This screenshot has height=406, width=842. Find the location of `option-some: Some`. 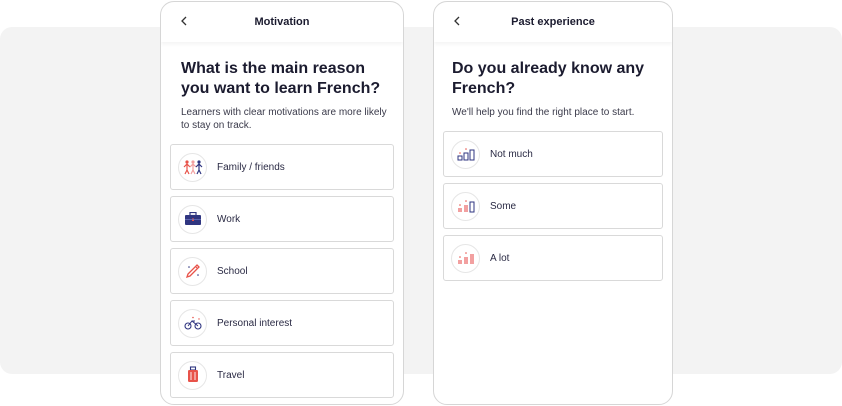

option-some: Some is located at coordinates (553, 206).